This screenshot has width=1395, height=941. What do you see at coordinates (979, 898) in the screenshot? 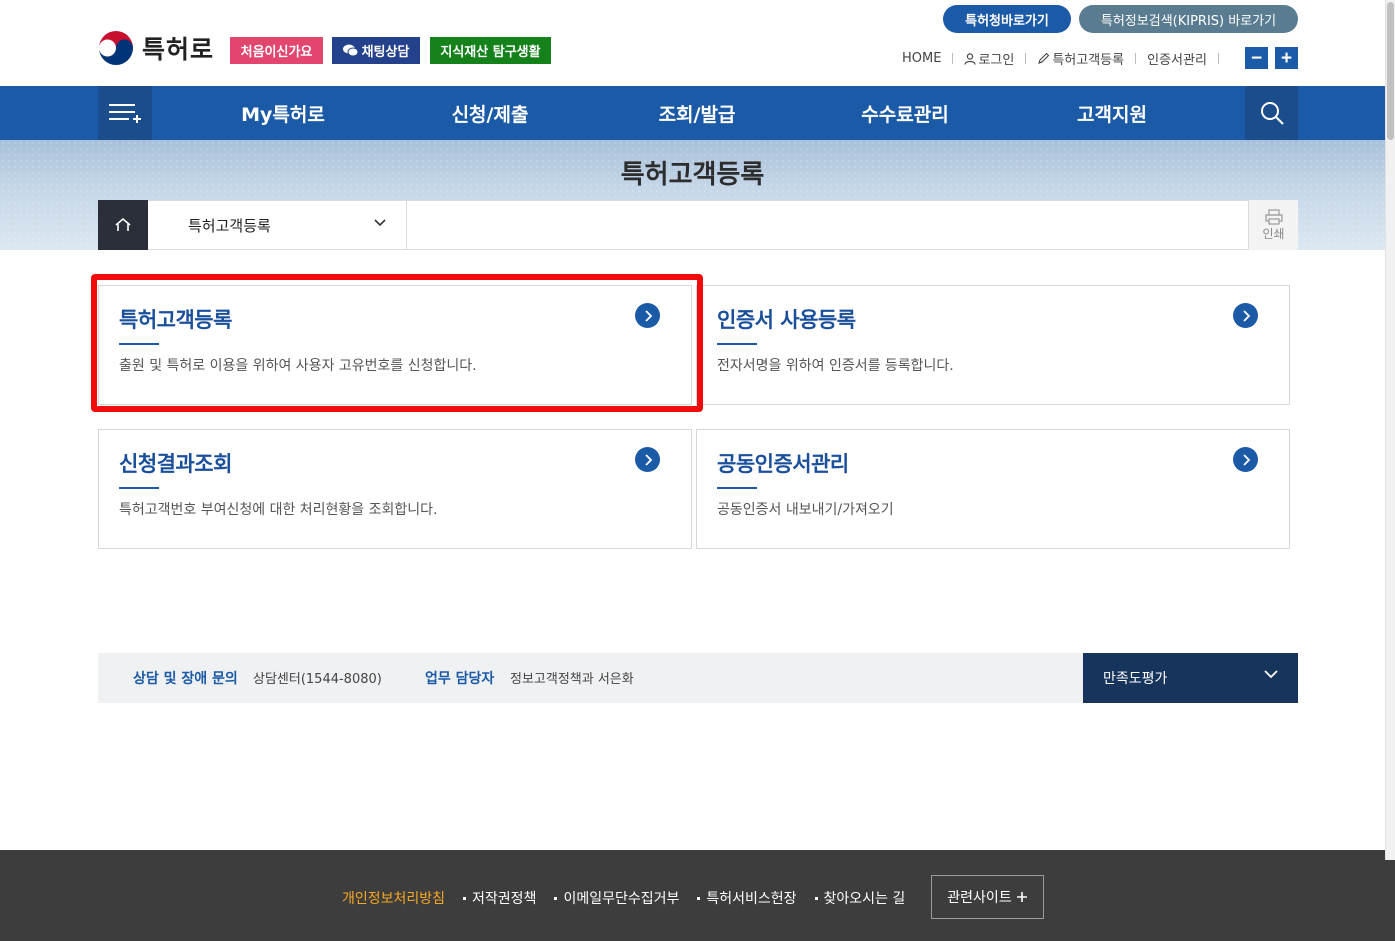
I see `related-sites-label: 관련사이트` at bounding box center [979, 898].